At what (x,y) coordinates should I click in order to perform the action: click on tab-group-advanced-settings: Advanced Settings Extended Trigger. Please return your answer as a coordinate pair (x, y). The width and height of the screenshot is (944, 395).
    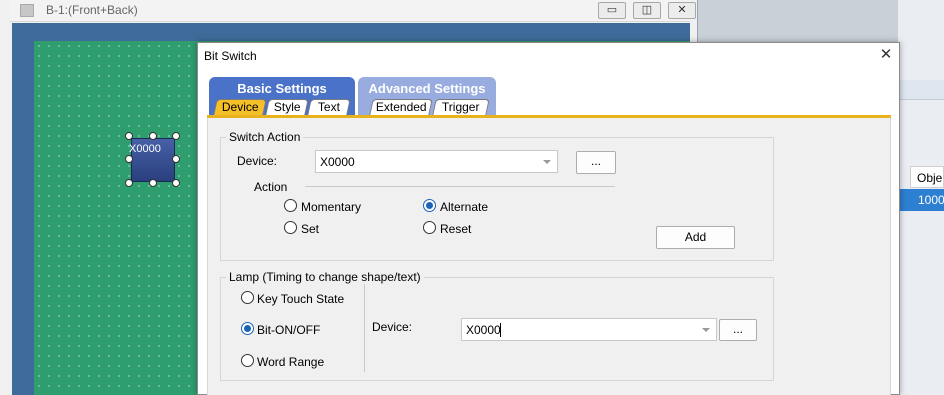
    Looking at the image, I should click on (427, 96).